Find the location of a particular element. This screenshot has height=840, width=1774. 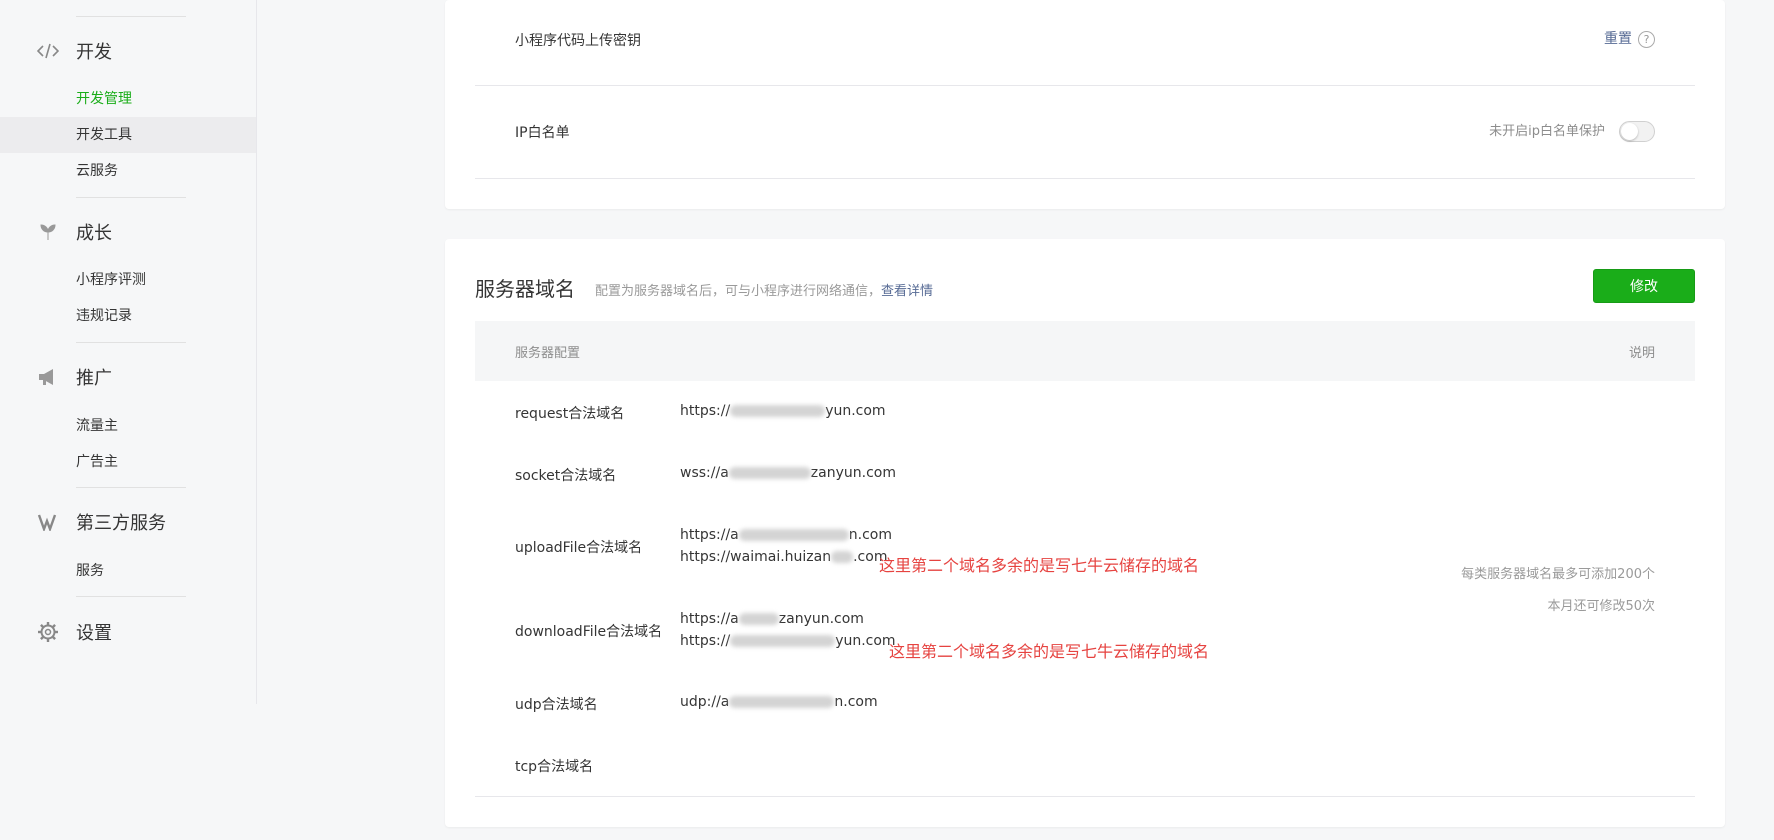

sidebar-item-services: 服务 is located at coordinates (128, 571).